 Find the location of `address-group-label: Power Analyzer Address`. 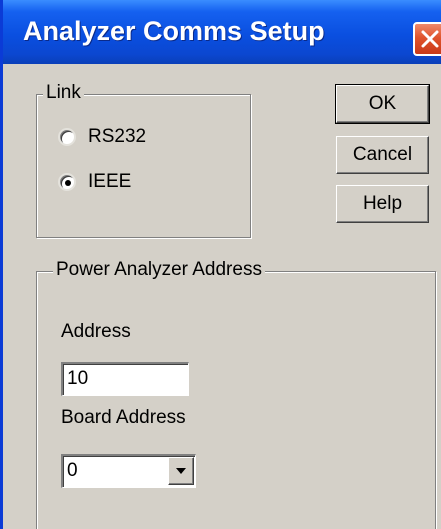

address-group-label: Power Analyzer Address is located at coordinates (159, 270).